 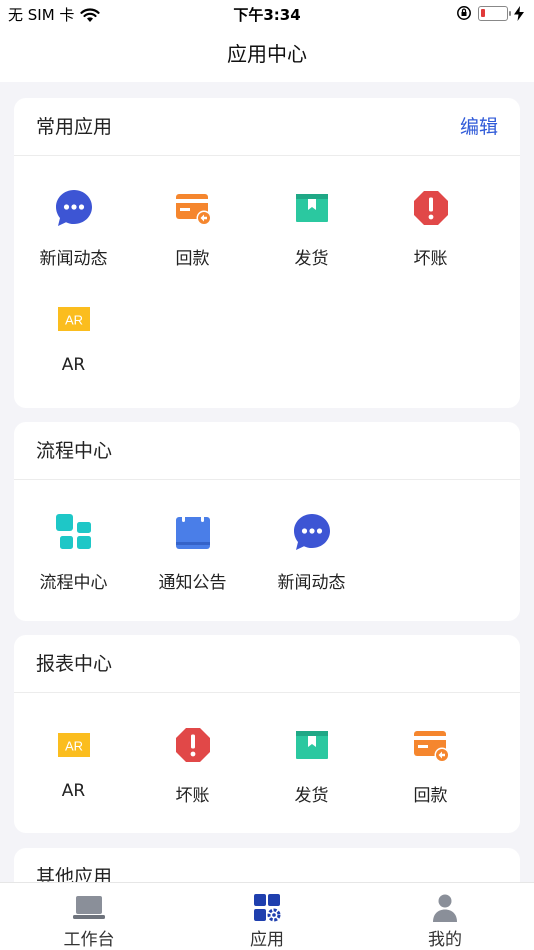 What do you see at coordinates (73, 583) in the screenshot?
I see `app-item-label: 流程中心` at bounding box center [73, 583].